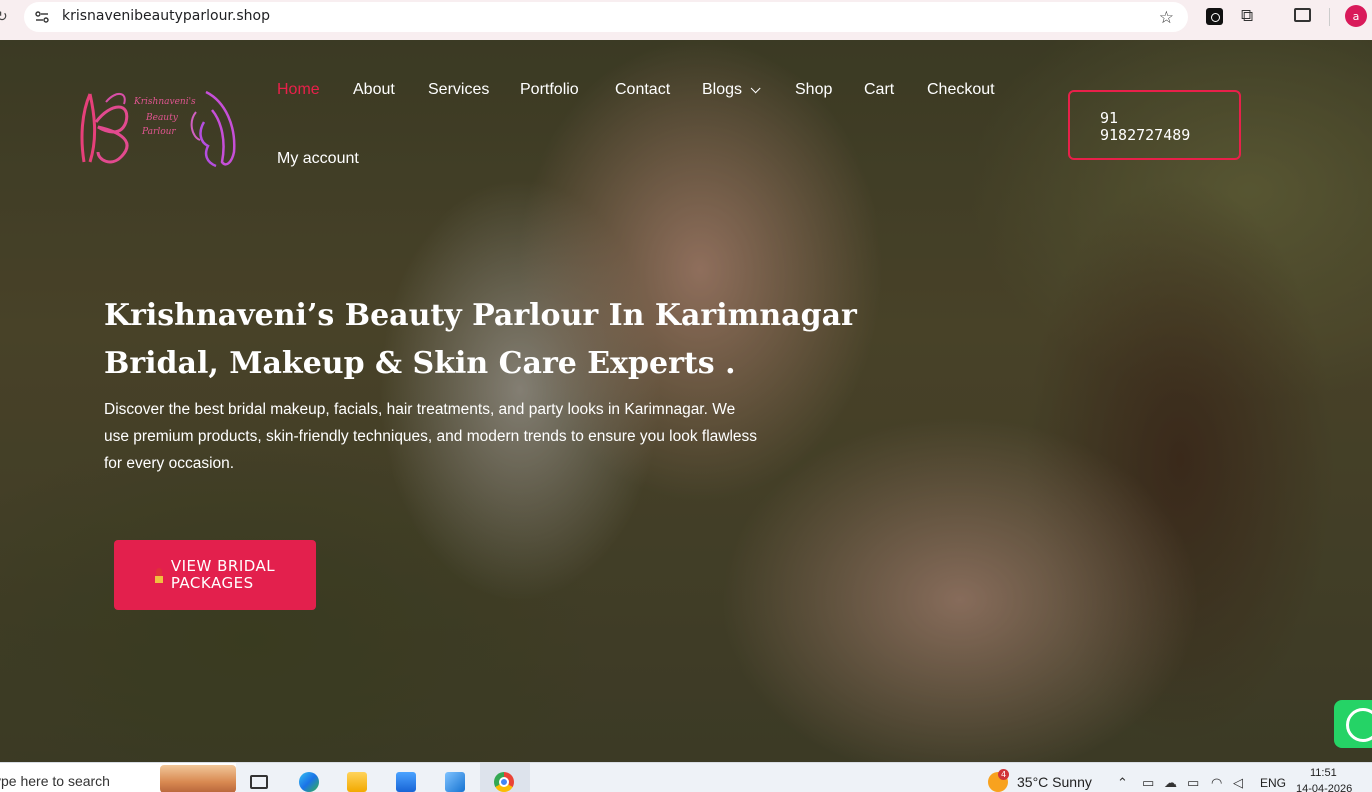 The width and height of the screenshot is (1372, 792). I want to click on browser-toolbar: ↻ krisnavenibeautyparlour.shop ☆ ⧉ a, so click(686, 20).